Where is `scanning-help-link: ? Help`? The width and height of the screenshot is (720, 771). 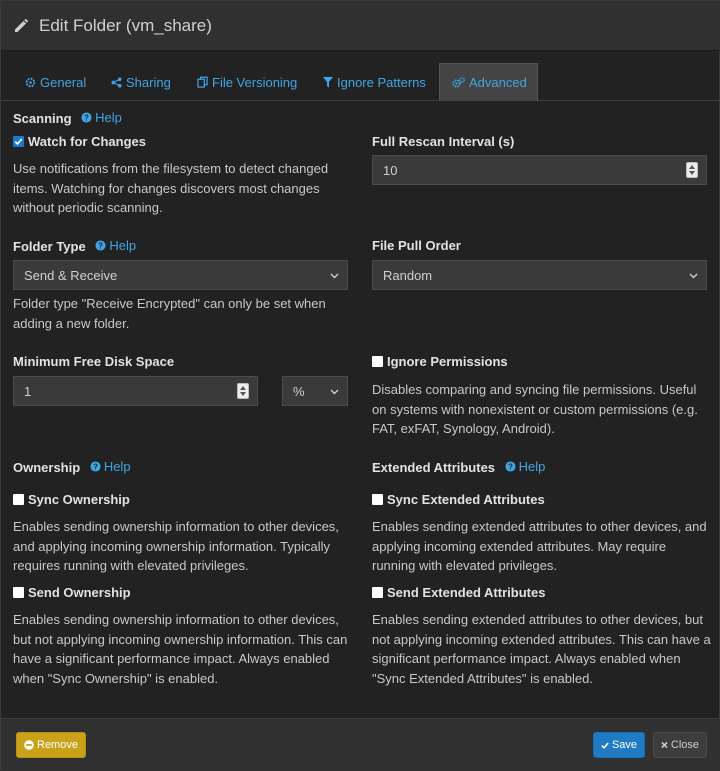 scanning-help-link: ? Help is located at coordinates (101, 117).